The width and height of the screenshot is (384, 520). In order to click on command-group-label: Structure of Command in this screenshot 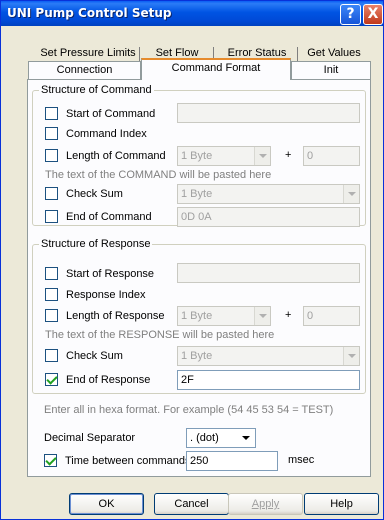, I will do `click(96, 90)`.